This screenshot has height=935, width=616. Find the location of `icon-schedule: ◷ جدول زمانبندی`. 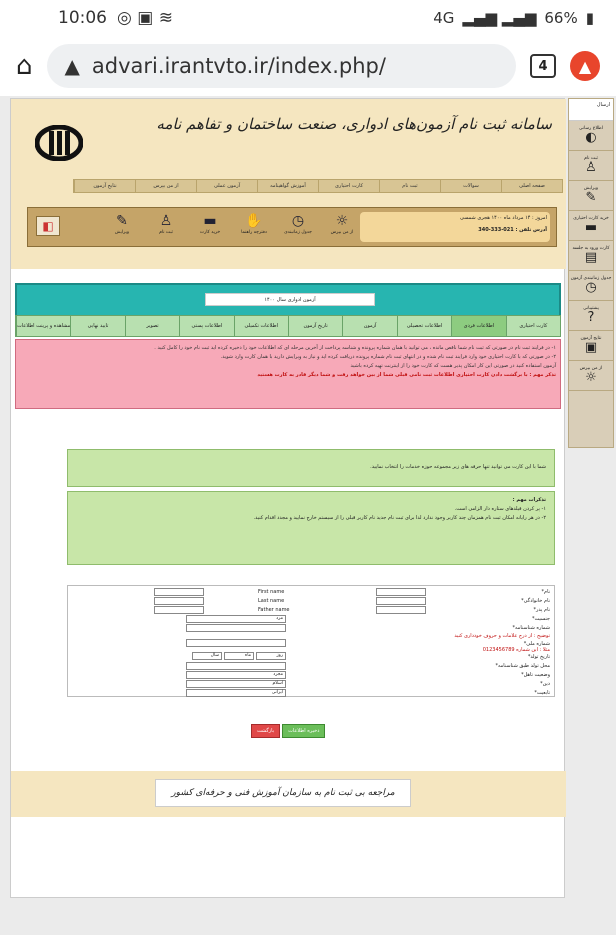

icon-schedule: ◷ جدول زمانبندی is located at coordinates (298, 228).